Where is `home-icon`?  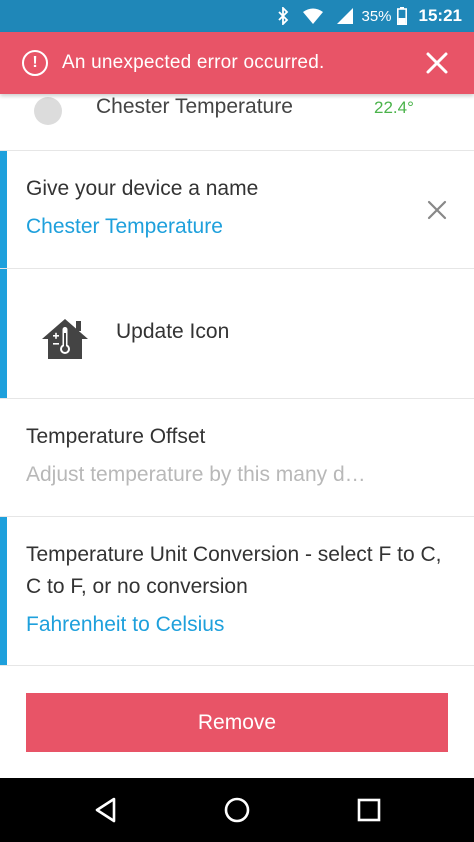 home-icon is located at coordinates (237, 810).